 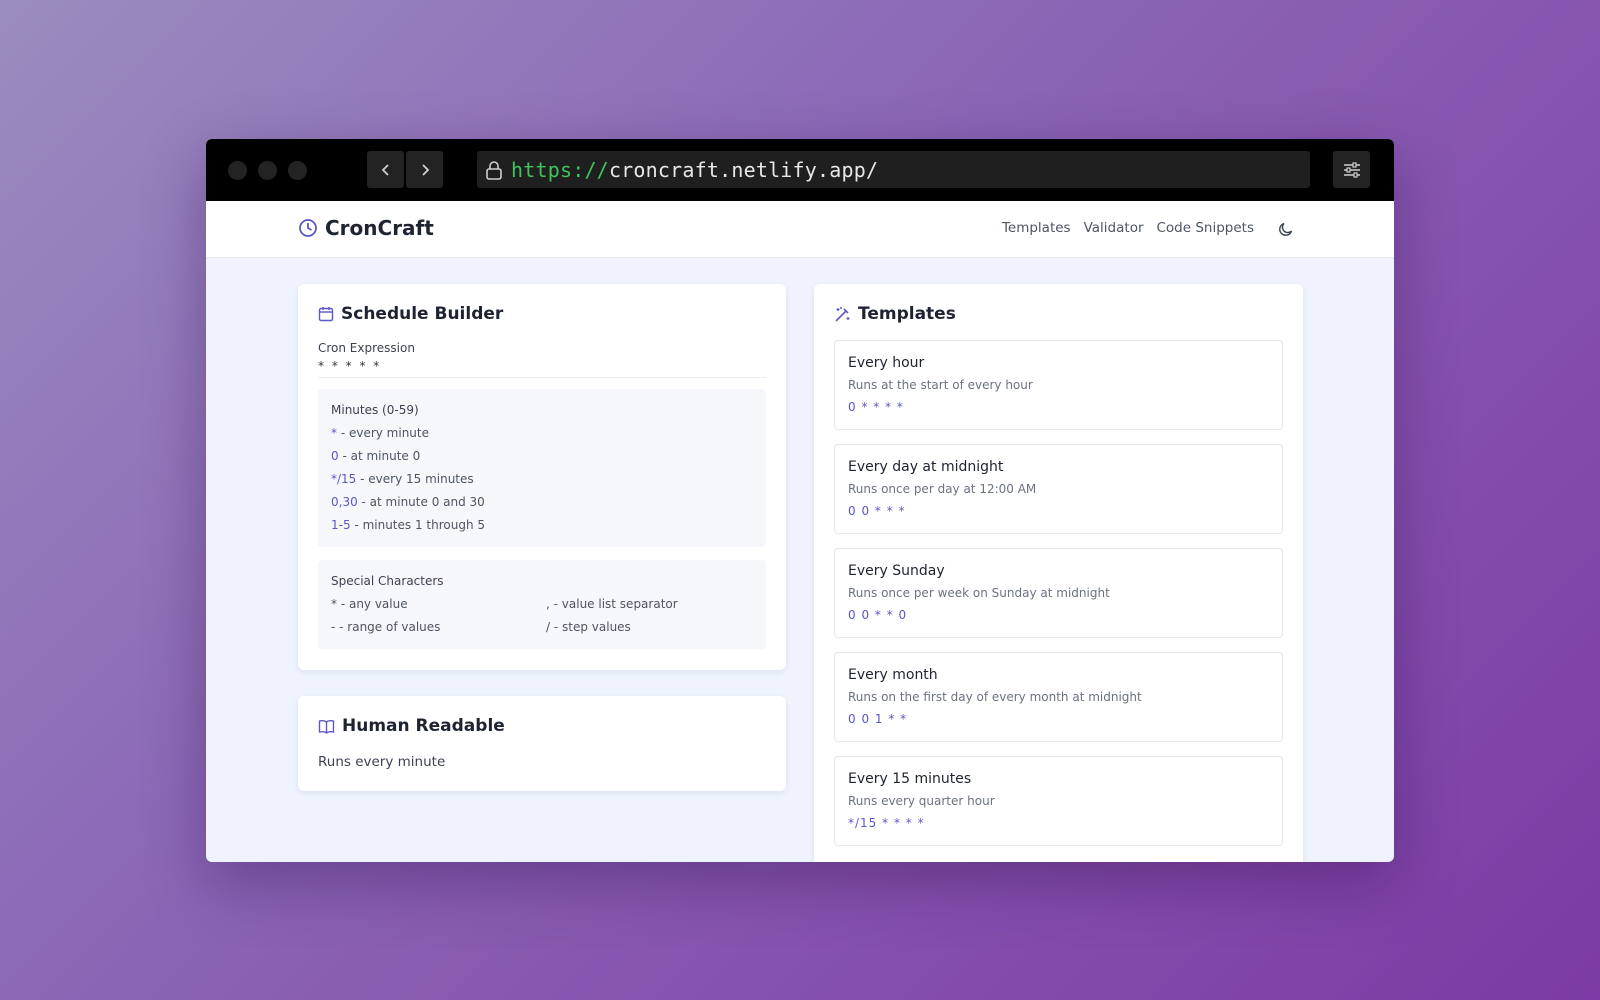 What do you see at coordinates (267, 170) in the screenshot?
I see `window-minimize-dot` at bounding box center [267, 170].